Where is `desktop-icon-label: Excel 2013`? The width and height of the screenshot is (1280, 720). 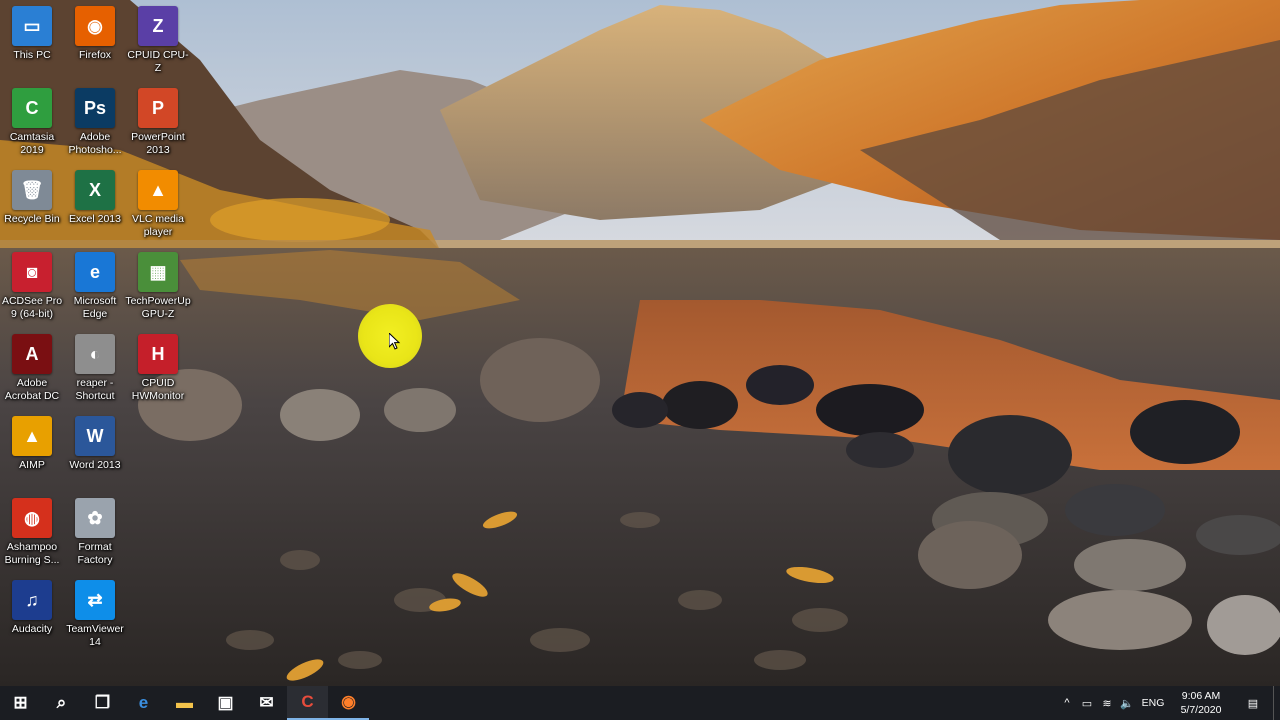
desktop-icon-label: Excel 2013 is located at coordinates (95, 219).